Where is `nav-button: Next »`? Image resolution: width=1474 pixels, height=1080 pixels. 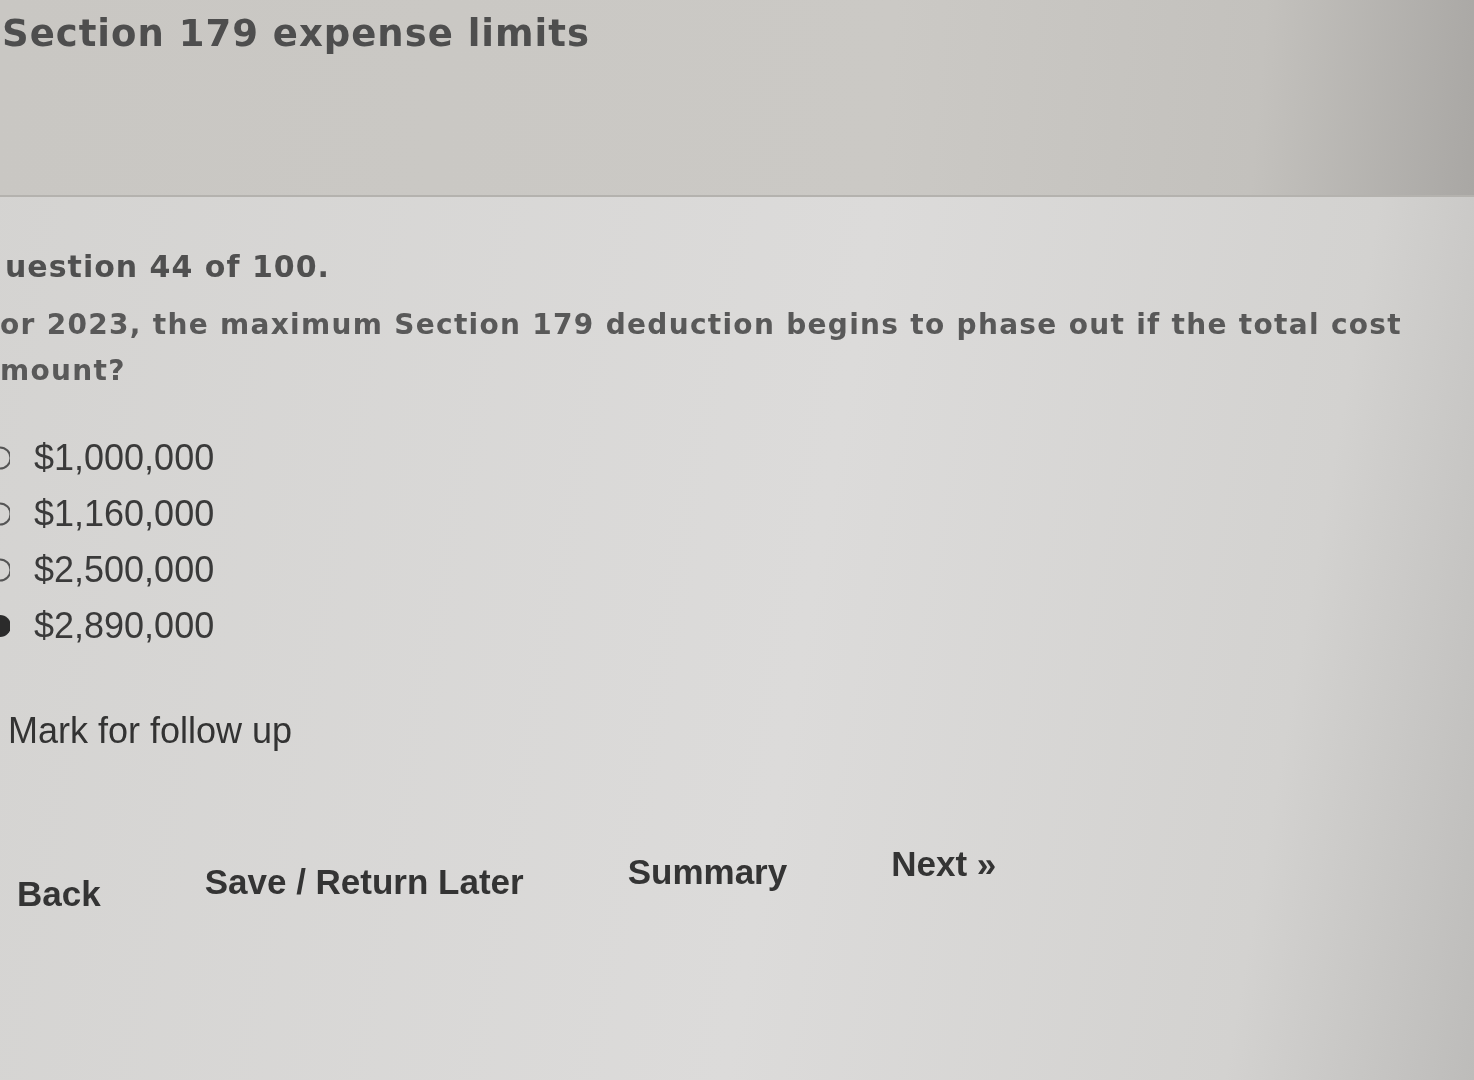
nav-button: Next » is located at coordinates (944, 864).